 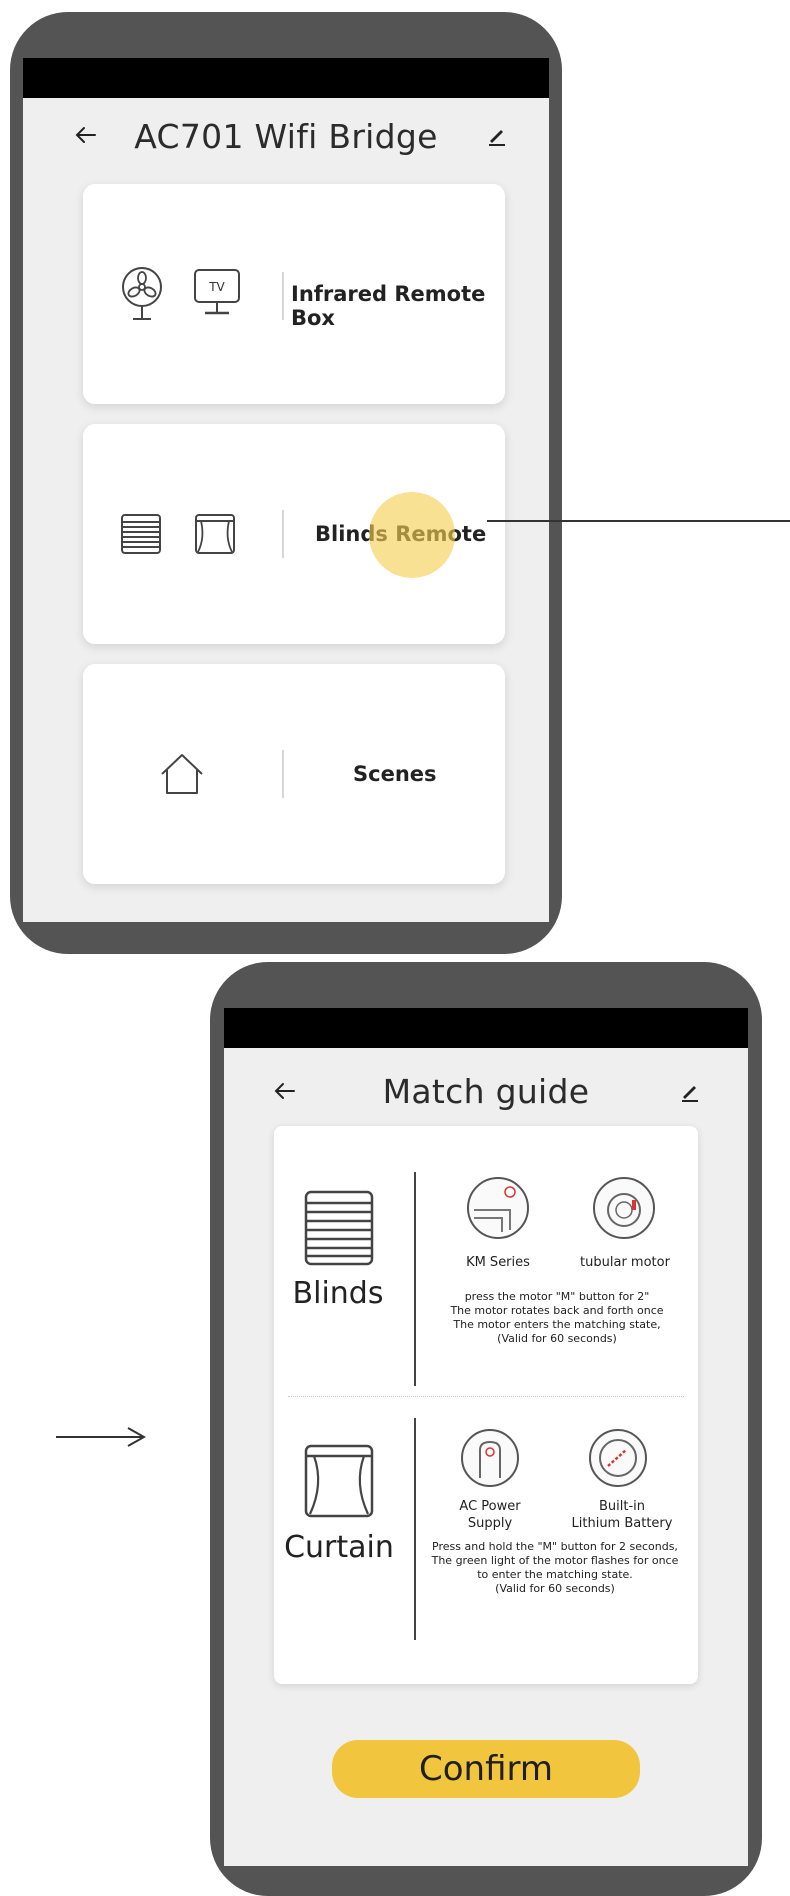 What do you see at coordinates (498, 1262) in the screenshot?
I see `item-label-km-series: KM Series` at bounding box center [498, 1262].